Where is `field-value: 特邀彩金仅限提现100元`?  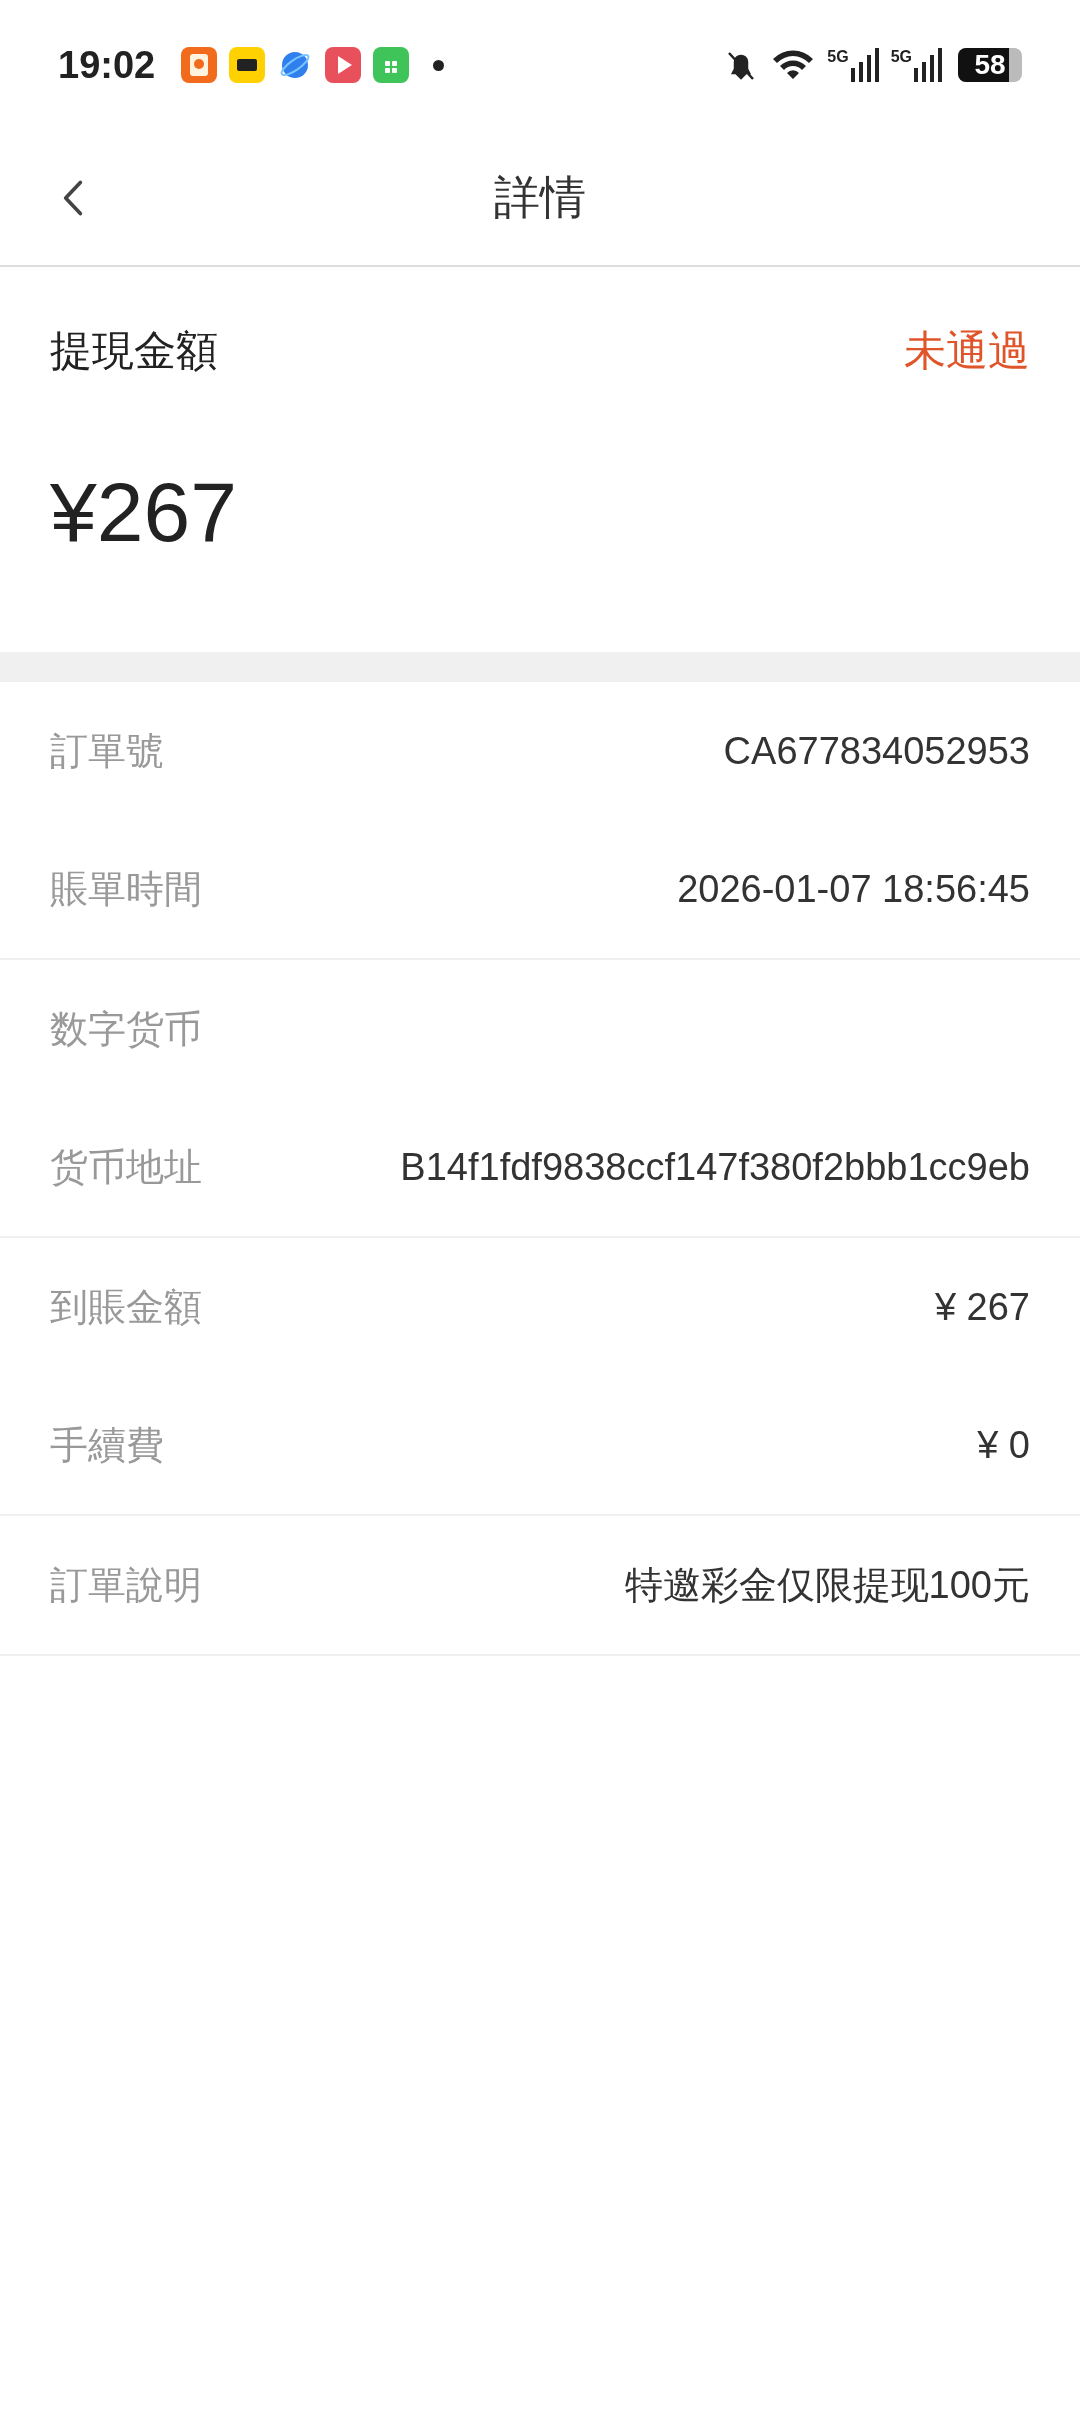
field-value: 特邀彩金仅限提现100元 is located at coordinates (827, 1585).